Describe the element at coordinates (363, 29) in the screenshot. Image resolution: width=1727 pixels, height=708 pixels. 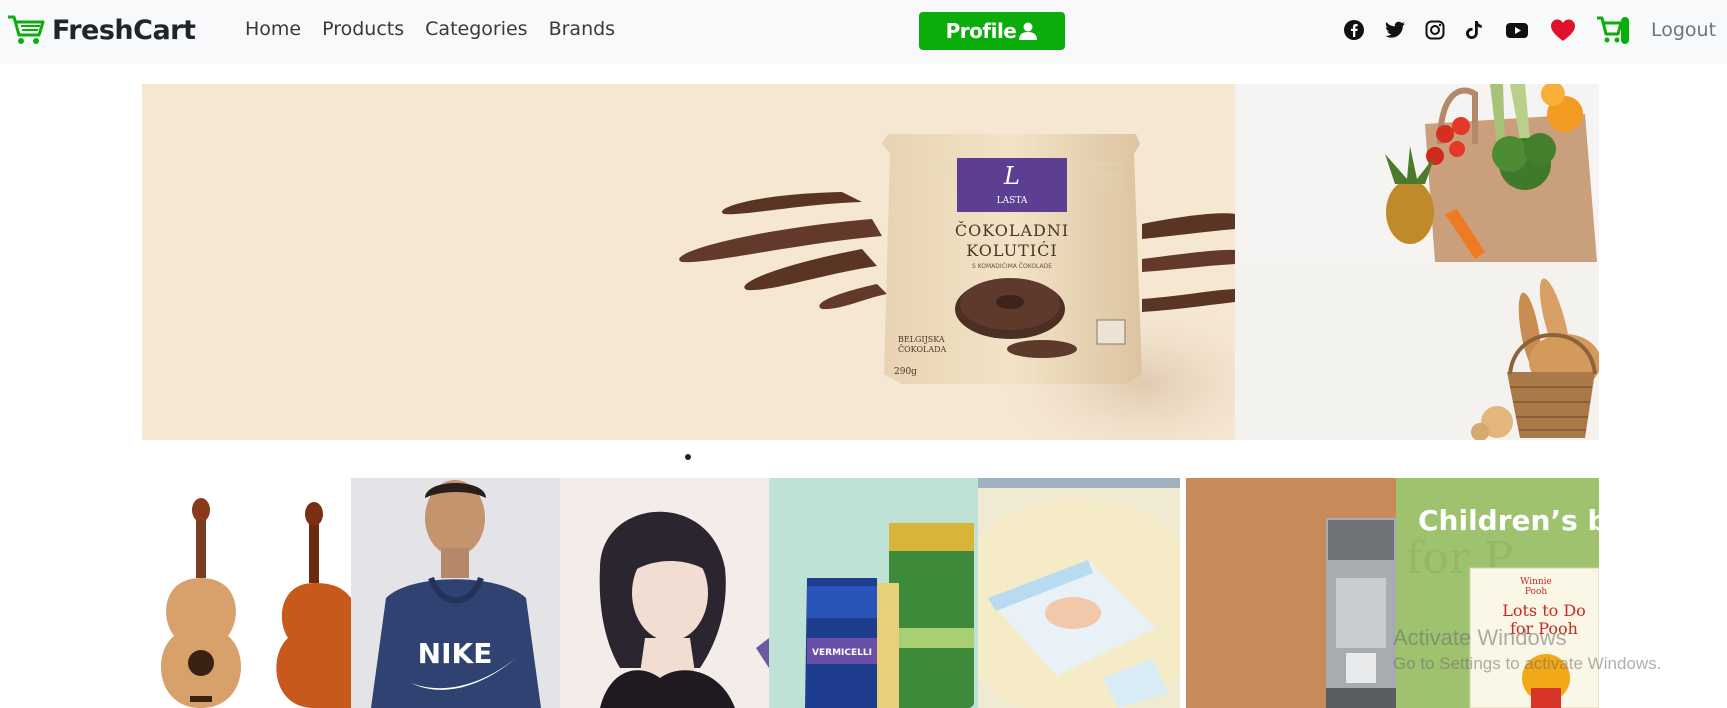
I see `nav-link-products: Products` at that location.